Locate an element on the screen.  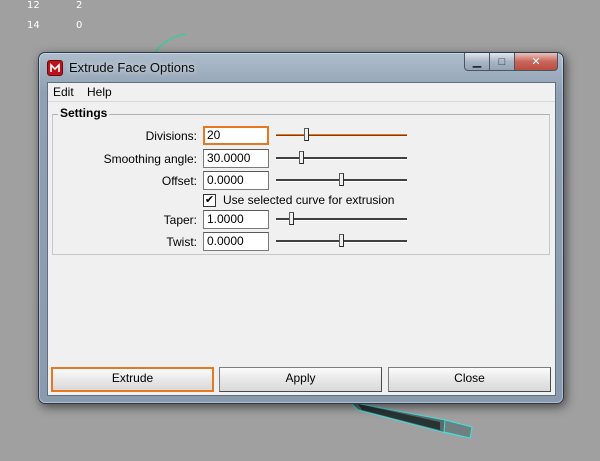
offset-field: 0.0000 is located at coordinates (236, 180).